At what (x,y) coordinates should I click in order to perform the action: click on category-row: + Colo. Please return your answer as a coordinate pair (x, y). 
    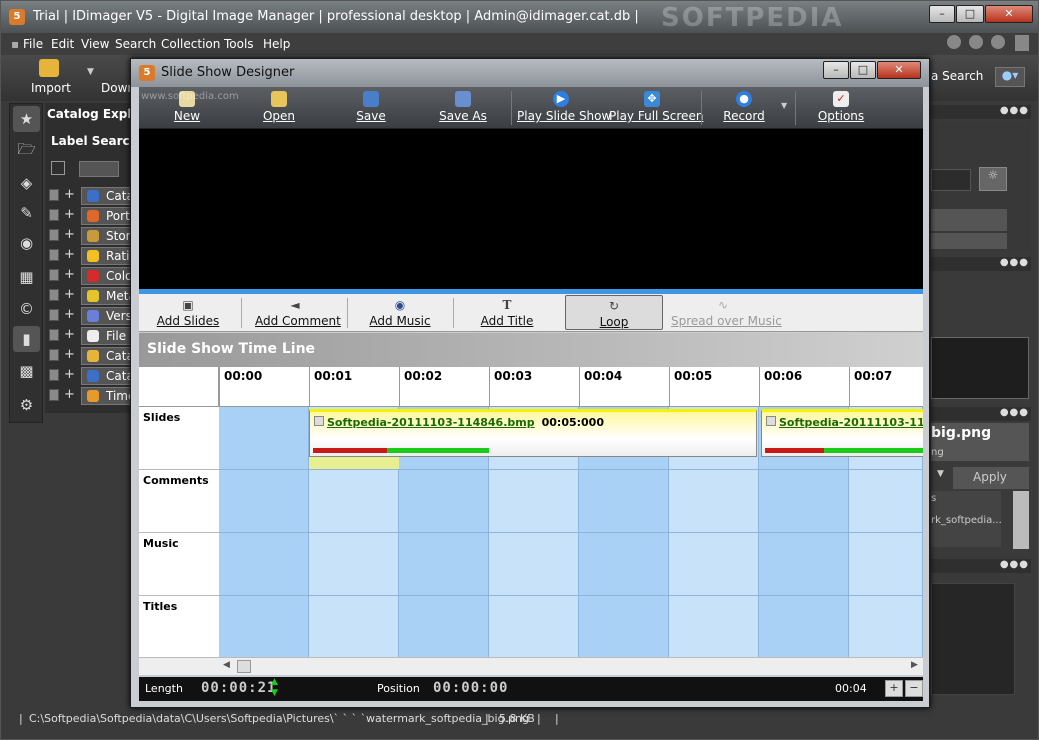
    Looking at the image, I should click on (94, 276).